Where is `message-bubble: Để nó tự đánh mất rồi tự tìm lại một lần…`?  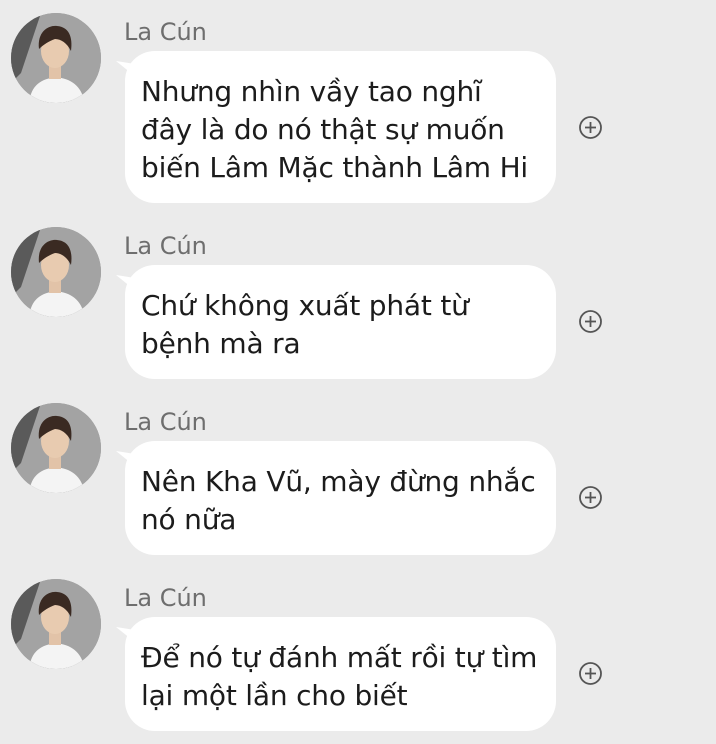
message-bubble: Để nó tự đánh mất rồi tự tìm lại một lần… is located at coordinates (340, 674).